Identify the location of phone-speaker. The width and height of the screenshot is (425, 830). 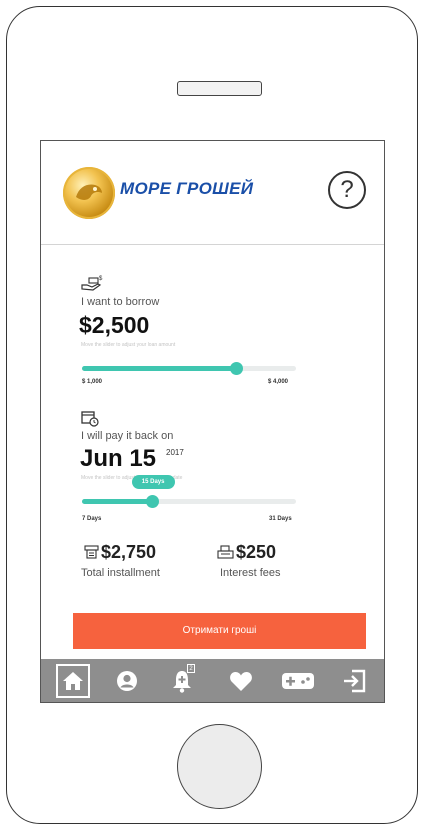
(219, 88).